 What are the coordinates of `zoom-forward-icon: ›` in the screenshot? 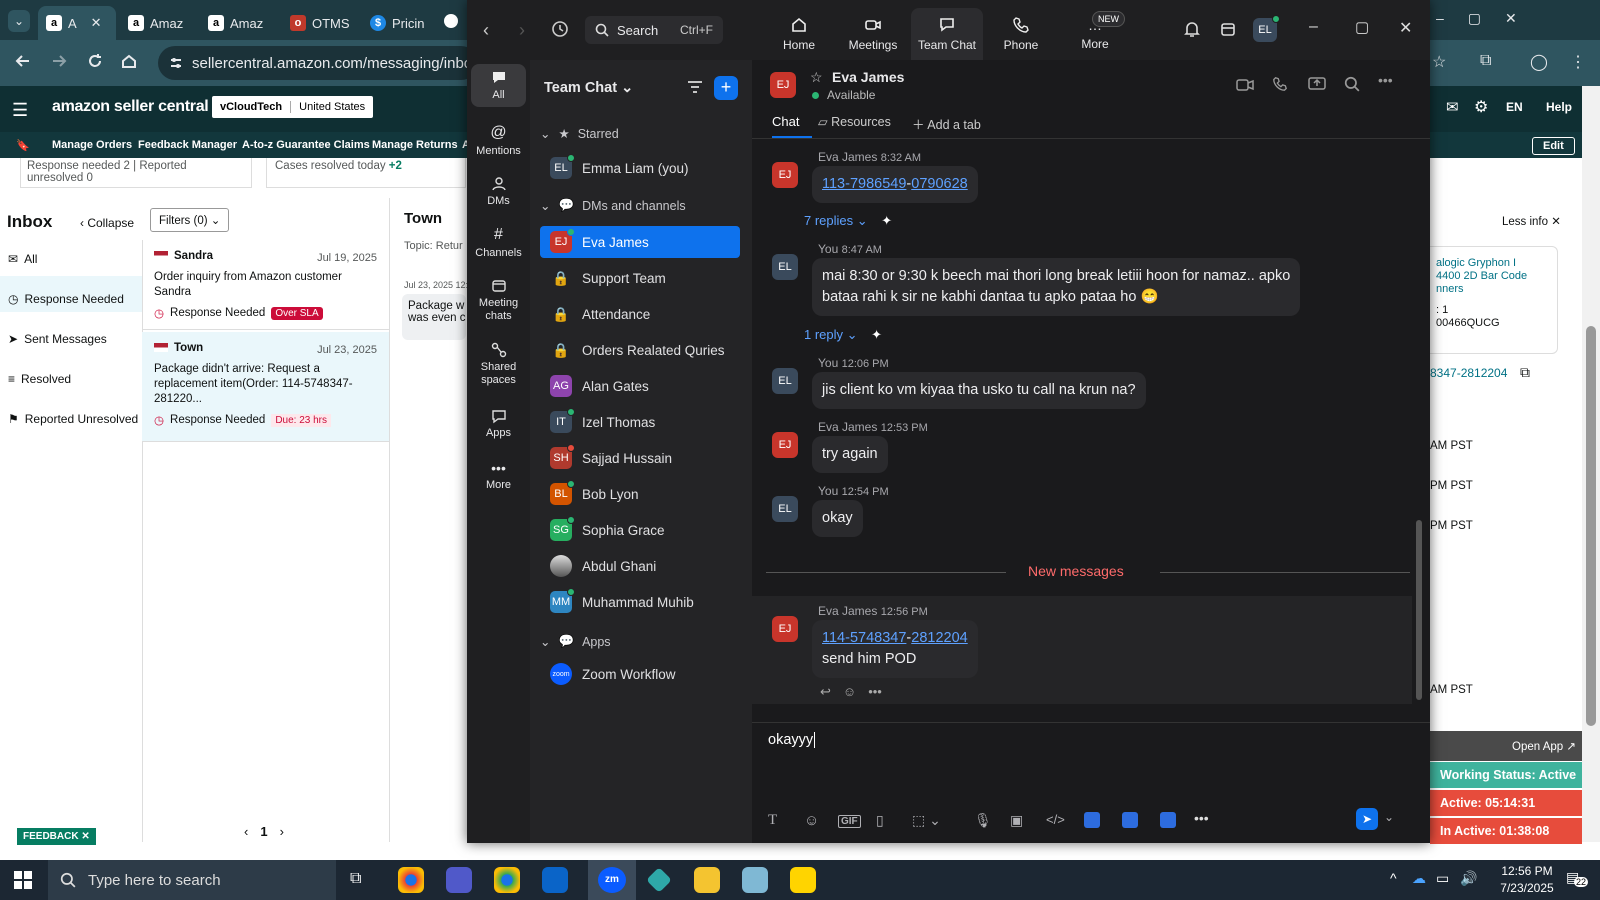 It's located at (522, 30).